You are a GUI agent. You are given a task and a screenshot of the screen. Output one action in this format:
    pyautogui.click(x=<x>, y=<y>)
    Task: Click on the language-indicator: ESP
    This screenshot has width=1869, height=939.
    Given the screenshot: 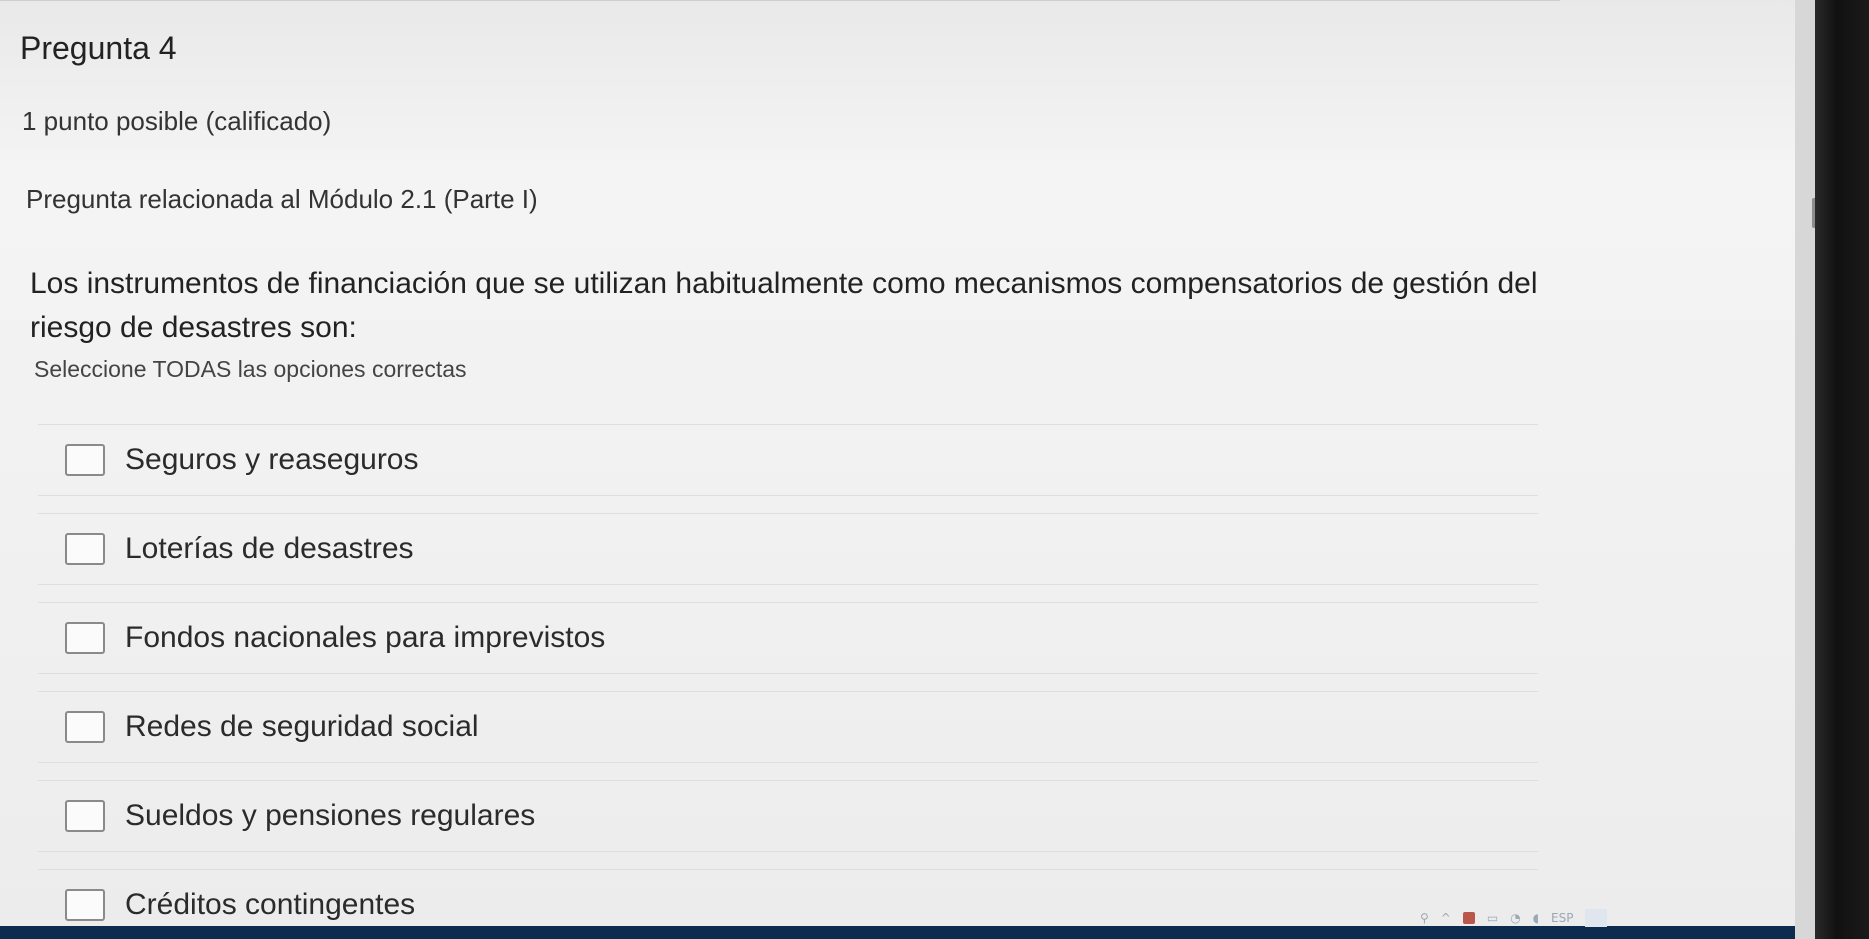 What is the action you would take?
    pyautogui.click(x=1562, y=918)
    